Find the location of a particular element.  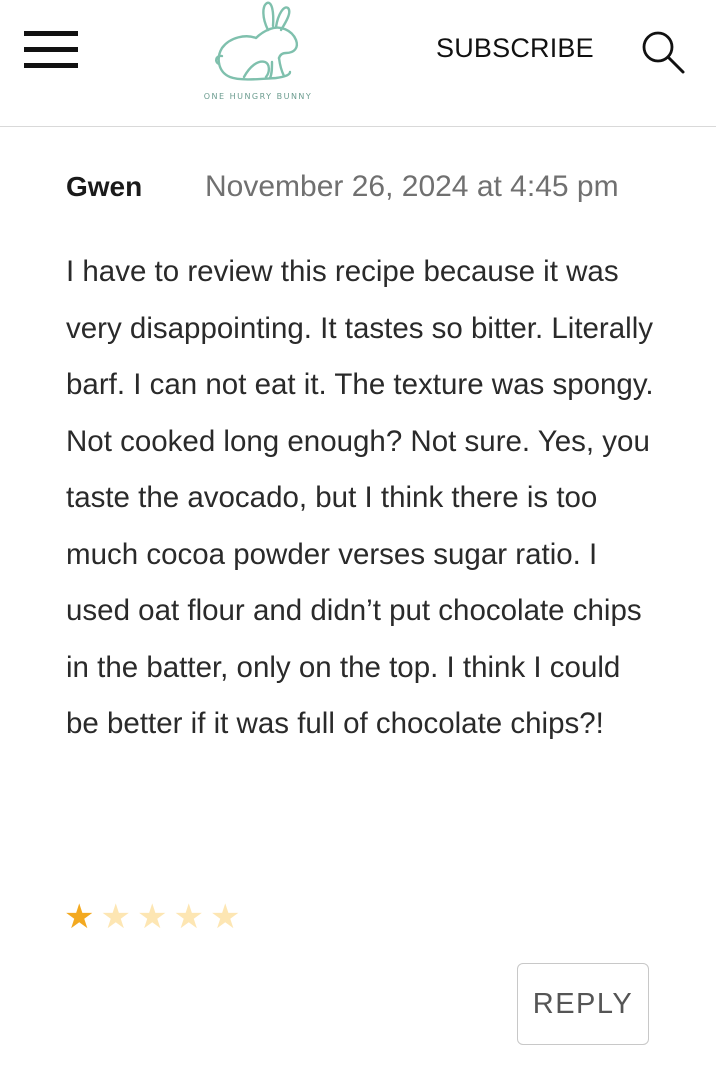

search-icon is located at coordinates (663, 52).